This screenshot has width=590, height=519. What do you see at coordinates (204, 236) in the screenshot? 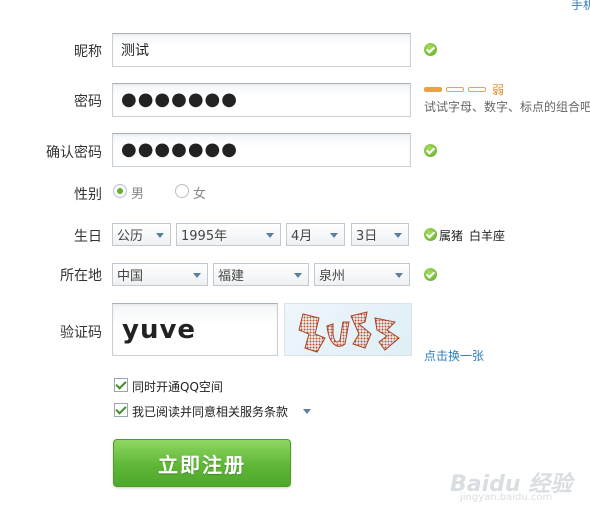
I see `birth-year-value: 1995年` at bounding box center [204, 236].